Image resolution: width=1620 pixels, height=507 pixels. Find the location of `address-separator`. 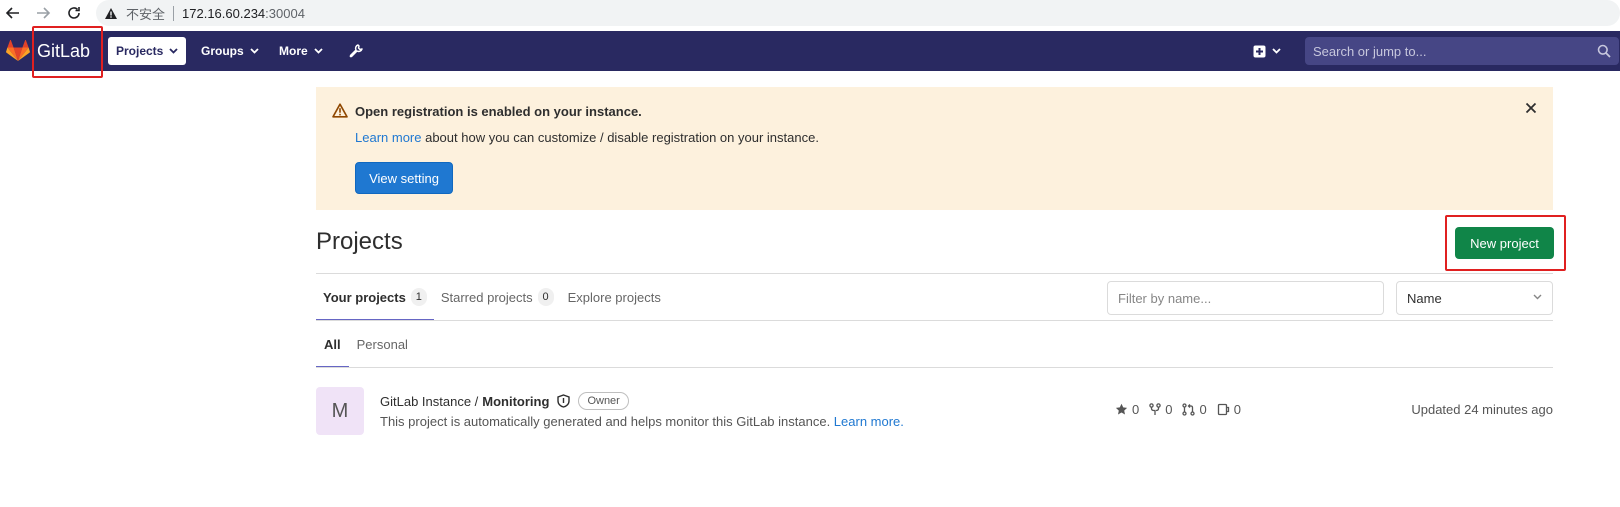

address-separator is located at coordinates (174, 13).